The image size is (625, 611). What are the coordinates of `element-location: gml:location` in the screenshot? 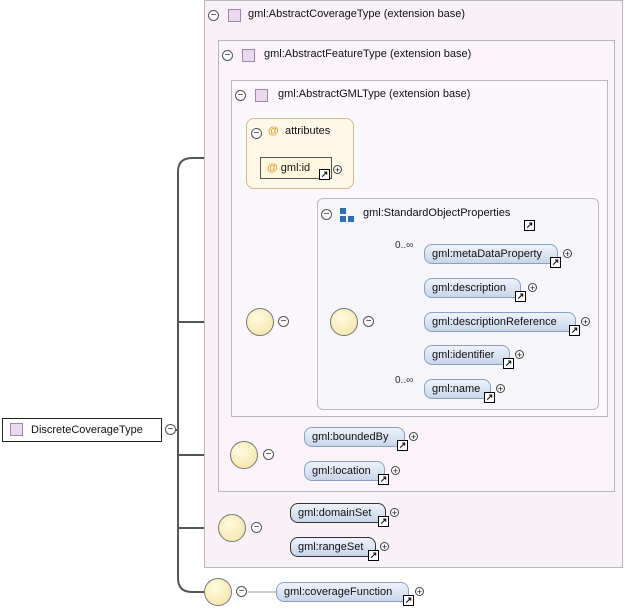 It's located at (344, 471).